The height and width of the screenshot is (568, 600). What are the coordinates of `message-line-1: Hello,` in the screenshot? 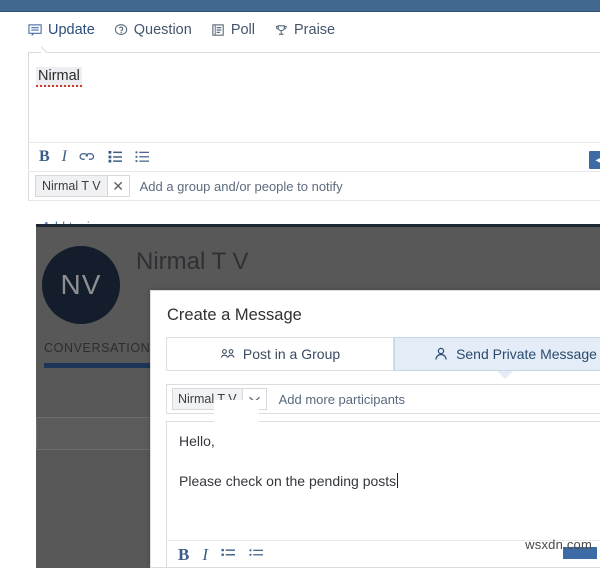 It's located at (197, 441).